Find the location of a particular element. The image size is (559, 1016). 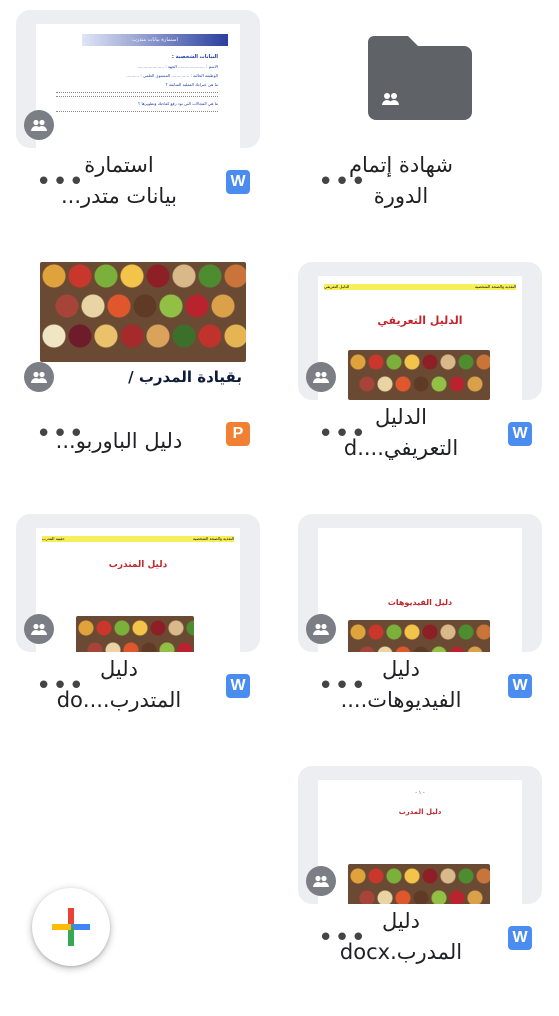

preview-heading: دليل المتدرب is located at coordinates (138, 565).